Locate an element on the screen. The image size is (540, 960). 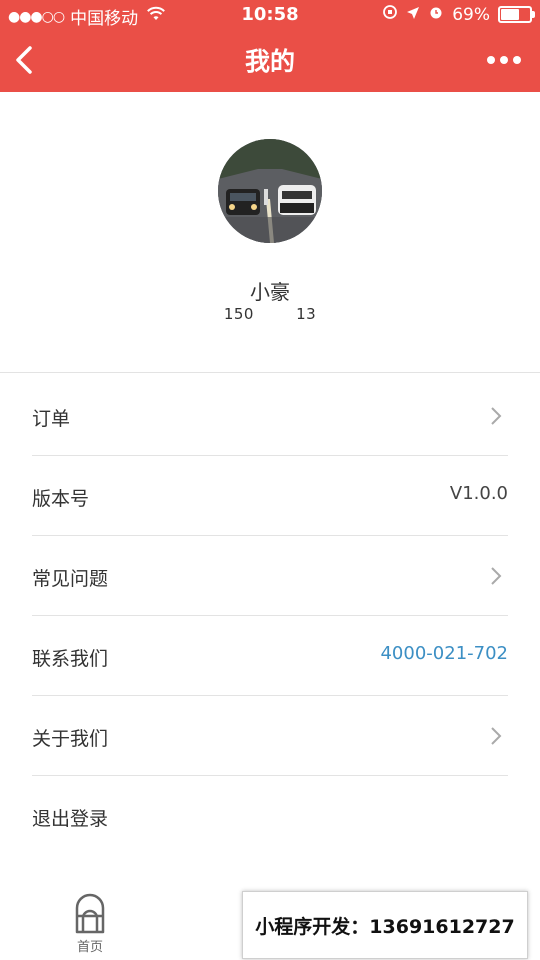
menu-item-label: 订单 is located at coordinates (51, 419).